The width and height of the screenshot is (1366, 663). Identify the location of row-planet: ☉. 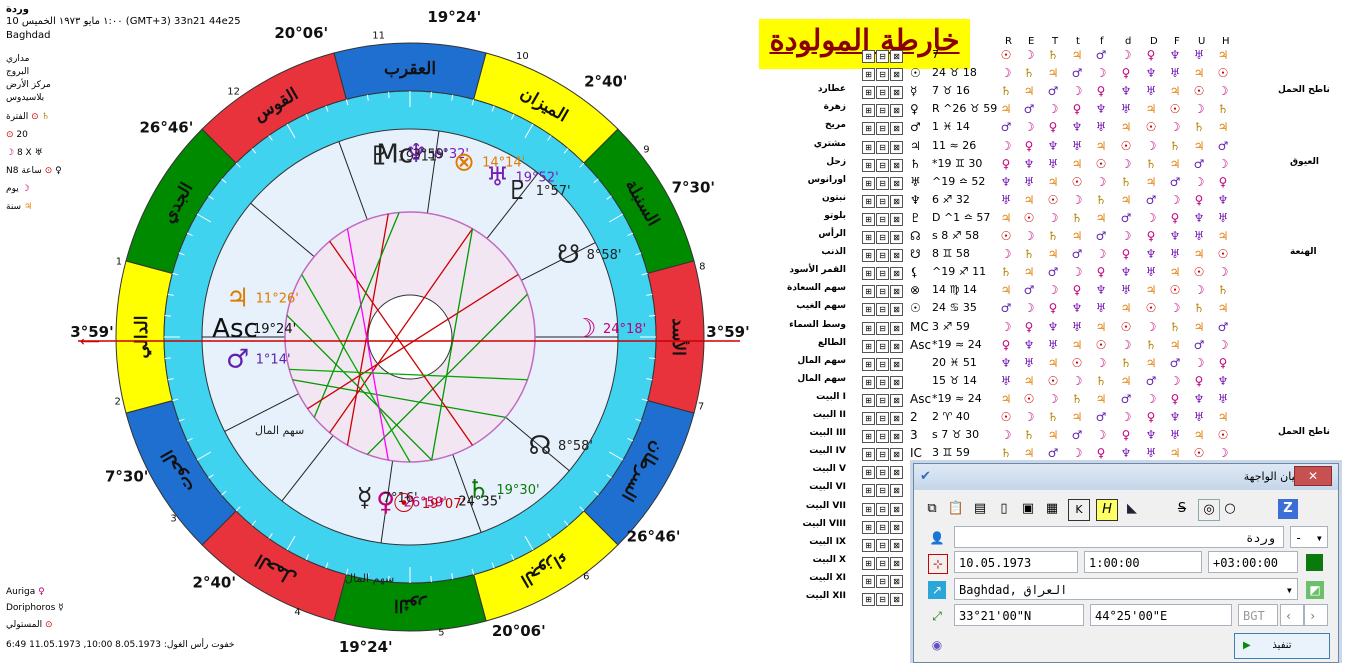
(915, 308).